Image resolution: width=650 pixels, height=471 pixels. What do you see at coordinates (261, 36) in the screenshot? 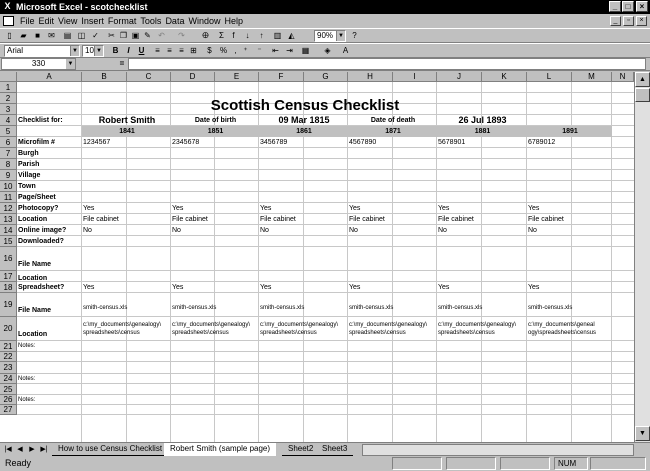
I see `sort-desc-icon: ↑` at bounding box center [261, 36].